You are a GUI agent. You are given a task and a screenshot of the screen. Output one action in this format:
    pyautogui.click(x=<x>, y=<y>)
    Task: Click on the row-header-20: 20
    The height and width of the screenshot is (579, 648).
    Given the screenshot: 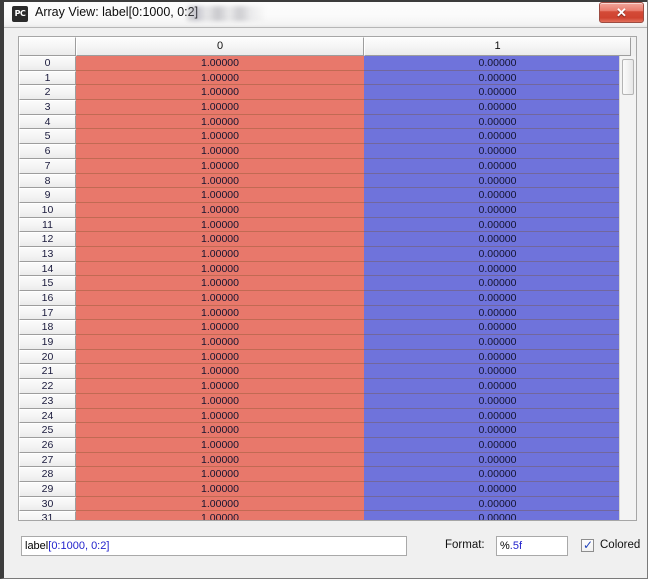 What is the action you would take?
    pyautogui.click(x=47, y=357)
    